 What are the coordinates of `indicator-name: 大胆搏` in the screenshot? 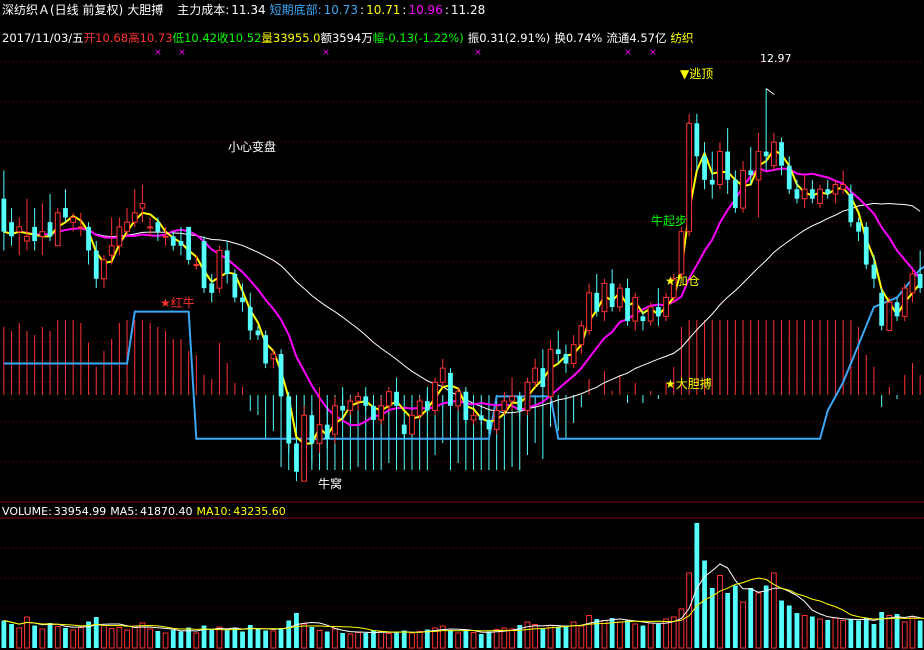 It's located at (145, 10).